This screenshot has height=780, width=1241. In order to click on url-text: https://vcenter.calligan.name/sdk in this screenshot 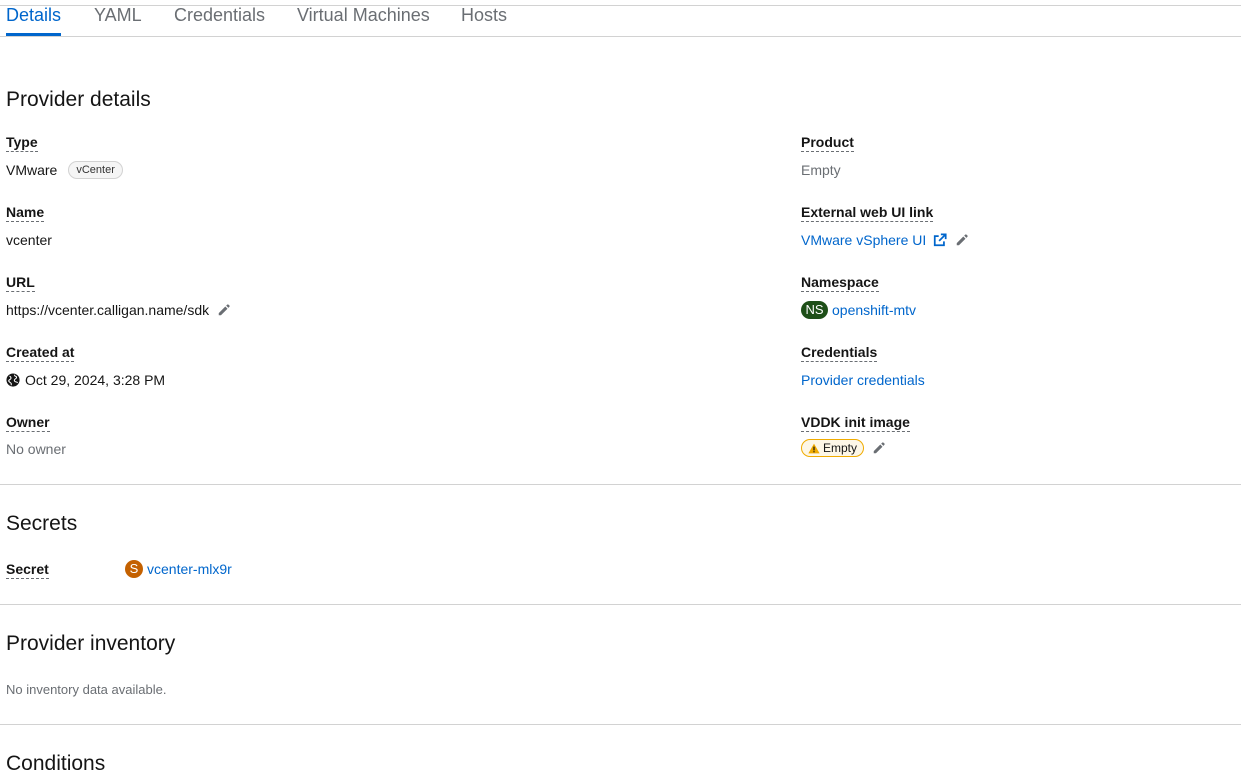, I will do `click(108, 310)`.